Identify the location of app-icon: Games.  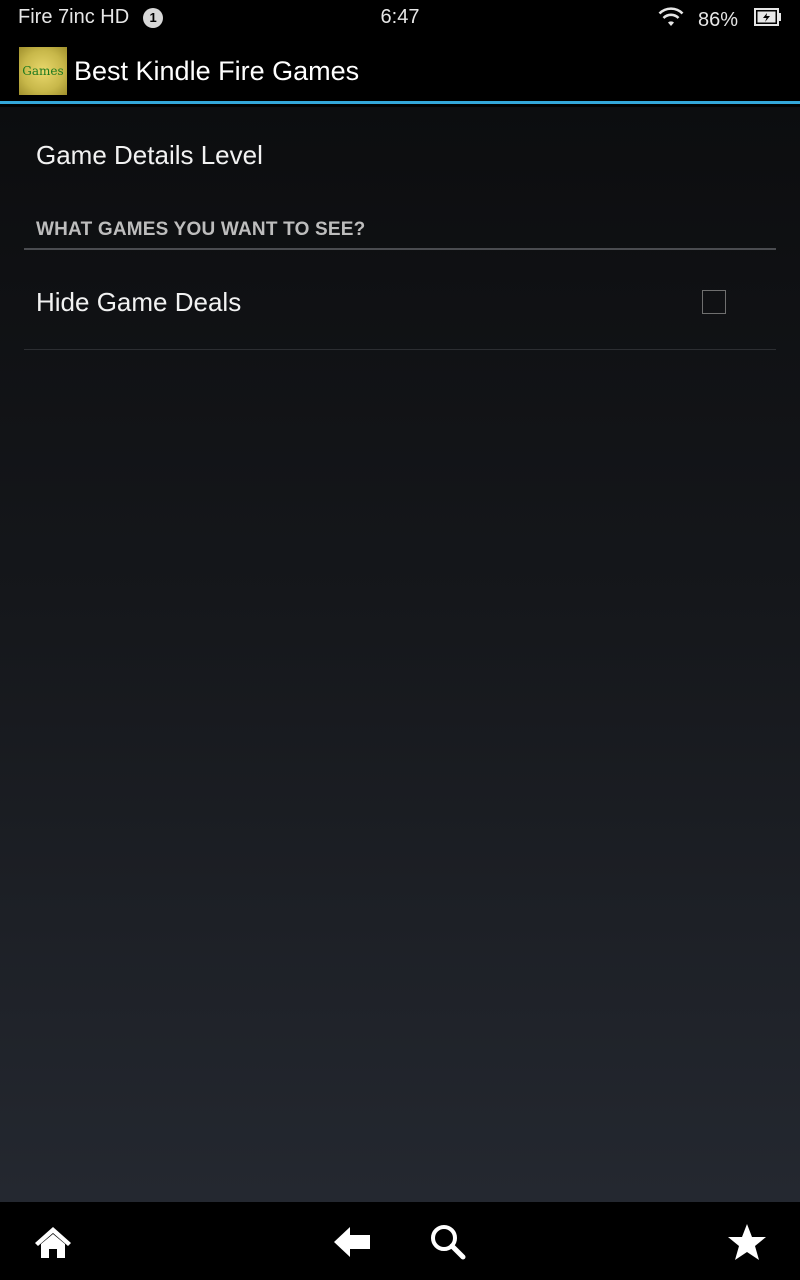
(43, 71).